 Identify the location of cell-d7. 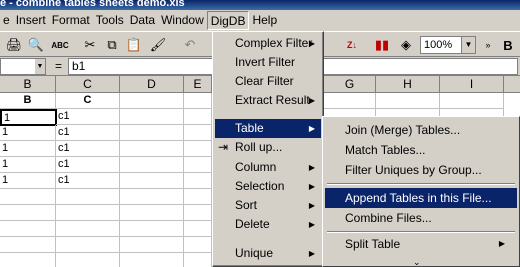
(152, 197).